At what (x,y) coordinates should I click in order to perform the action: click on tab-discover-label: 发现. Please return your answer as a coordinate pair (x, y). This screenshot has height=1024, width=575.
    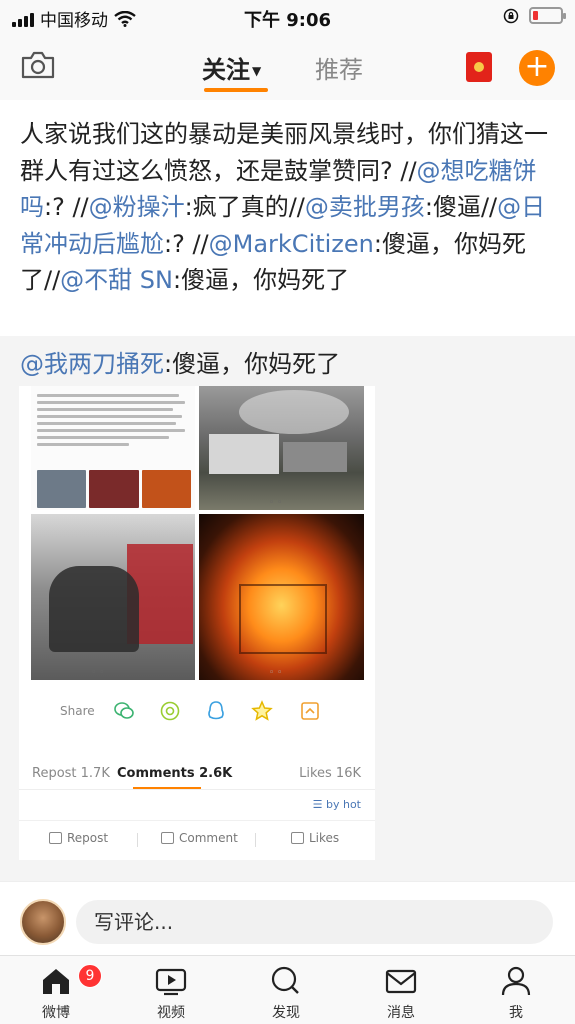
    Looking at the image, I should click on (286, 1013).